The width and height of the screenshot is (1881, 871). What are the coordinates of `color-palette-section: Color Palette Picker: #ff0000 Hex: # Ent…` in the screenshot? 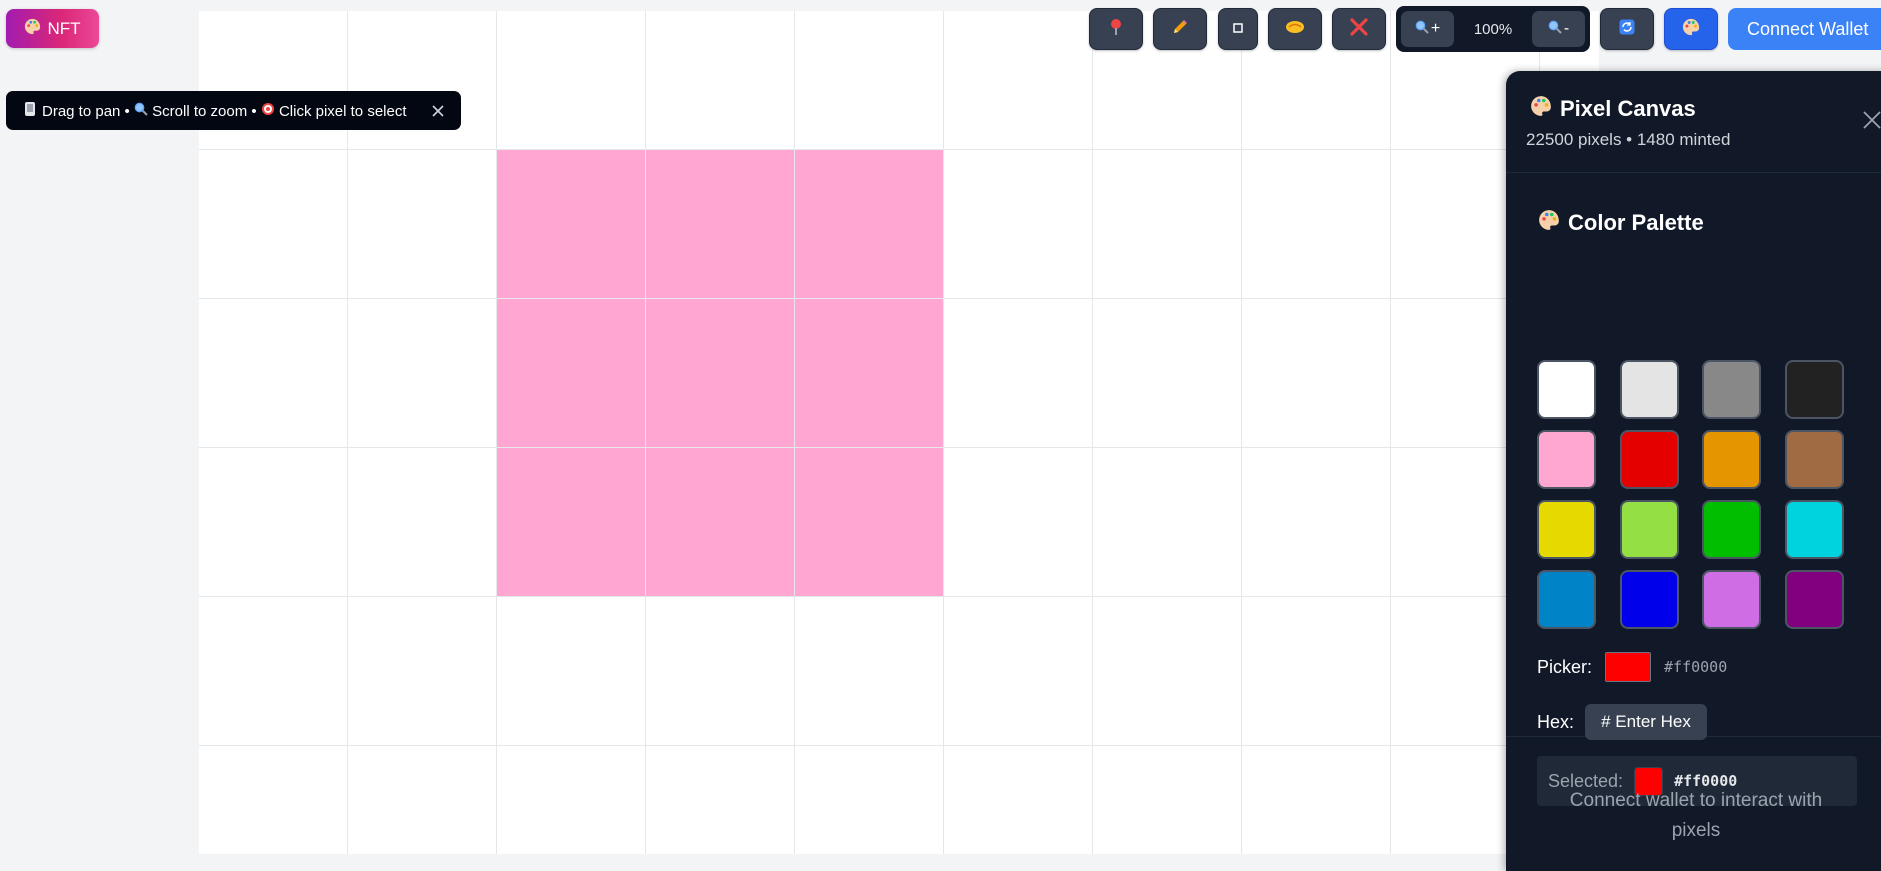 It's located at (1693, 489).